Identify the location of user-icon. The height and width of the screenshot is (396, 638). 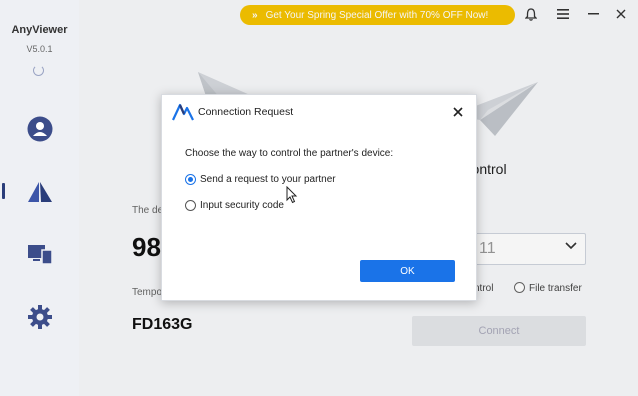
(39, 129).